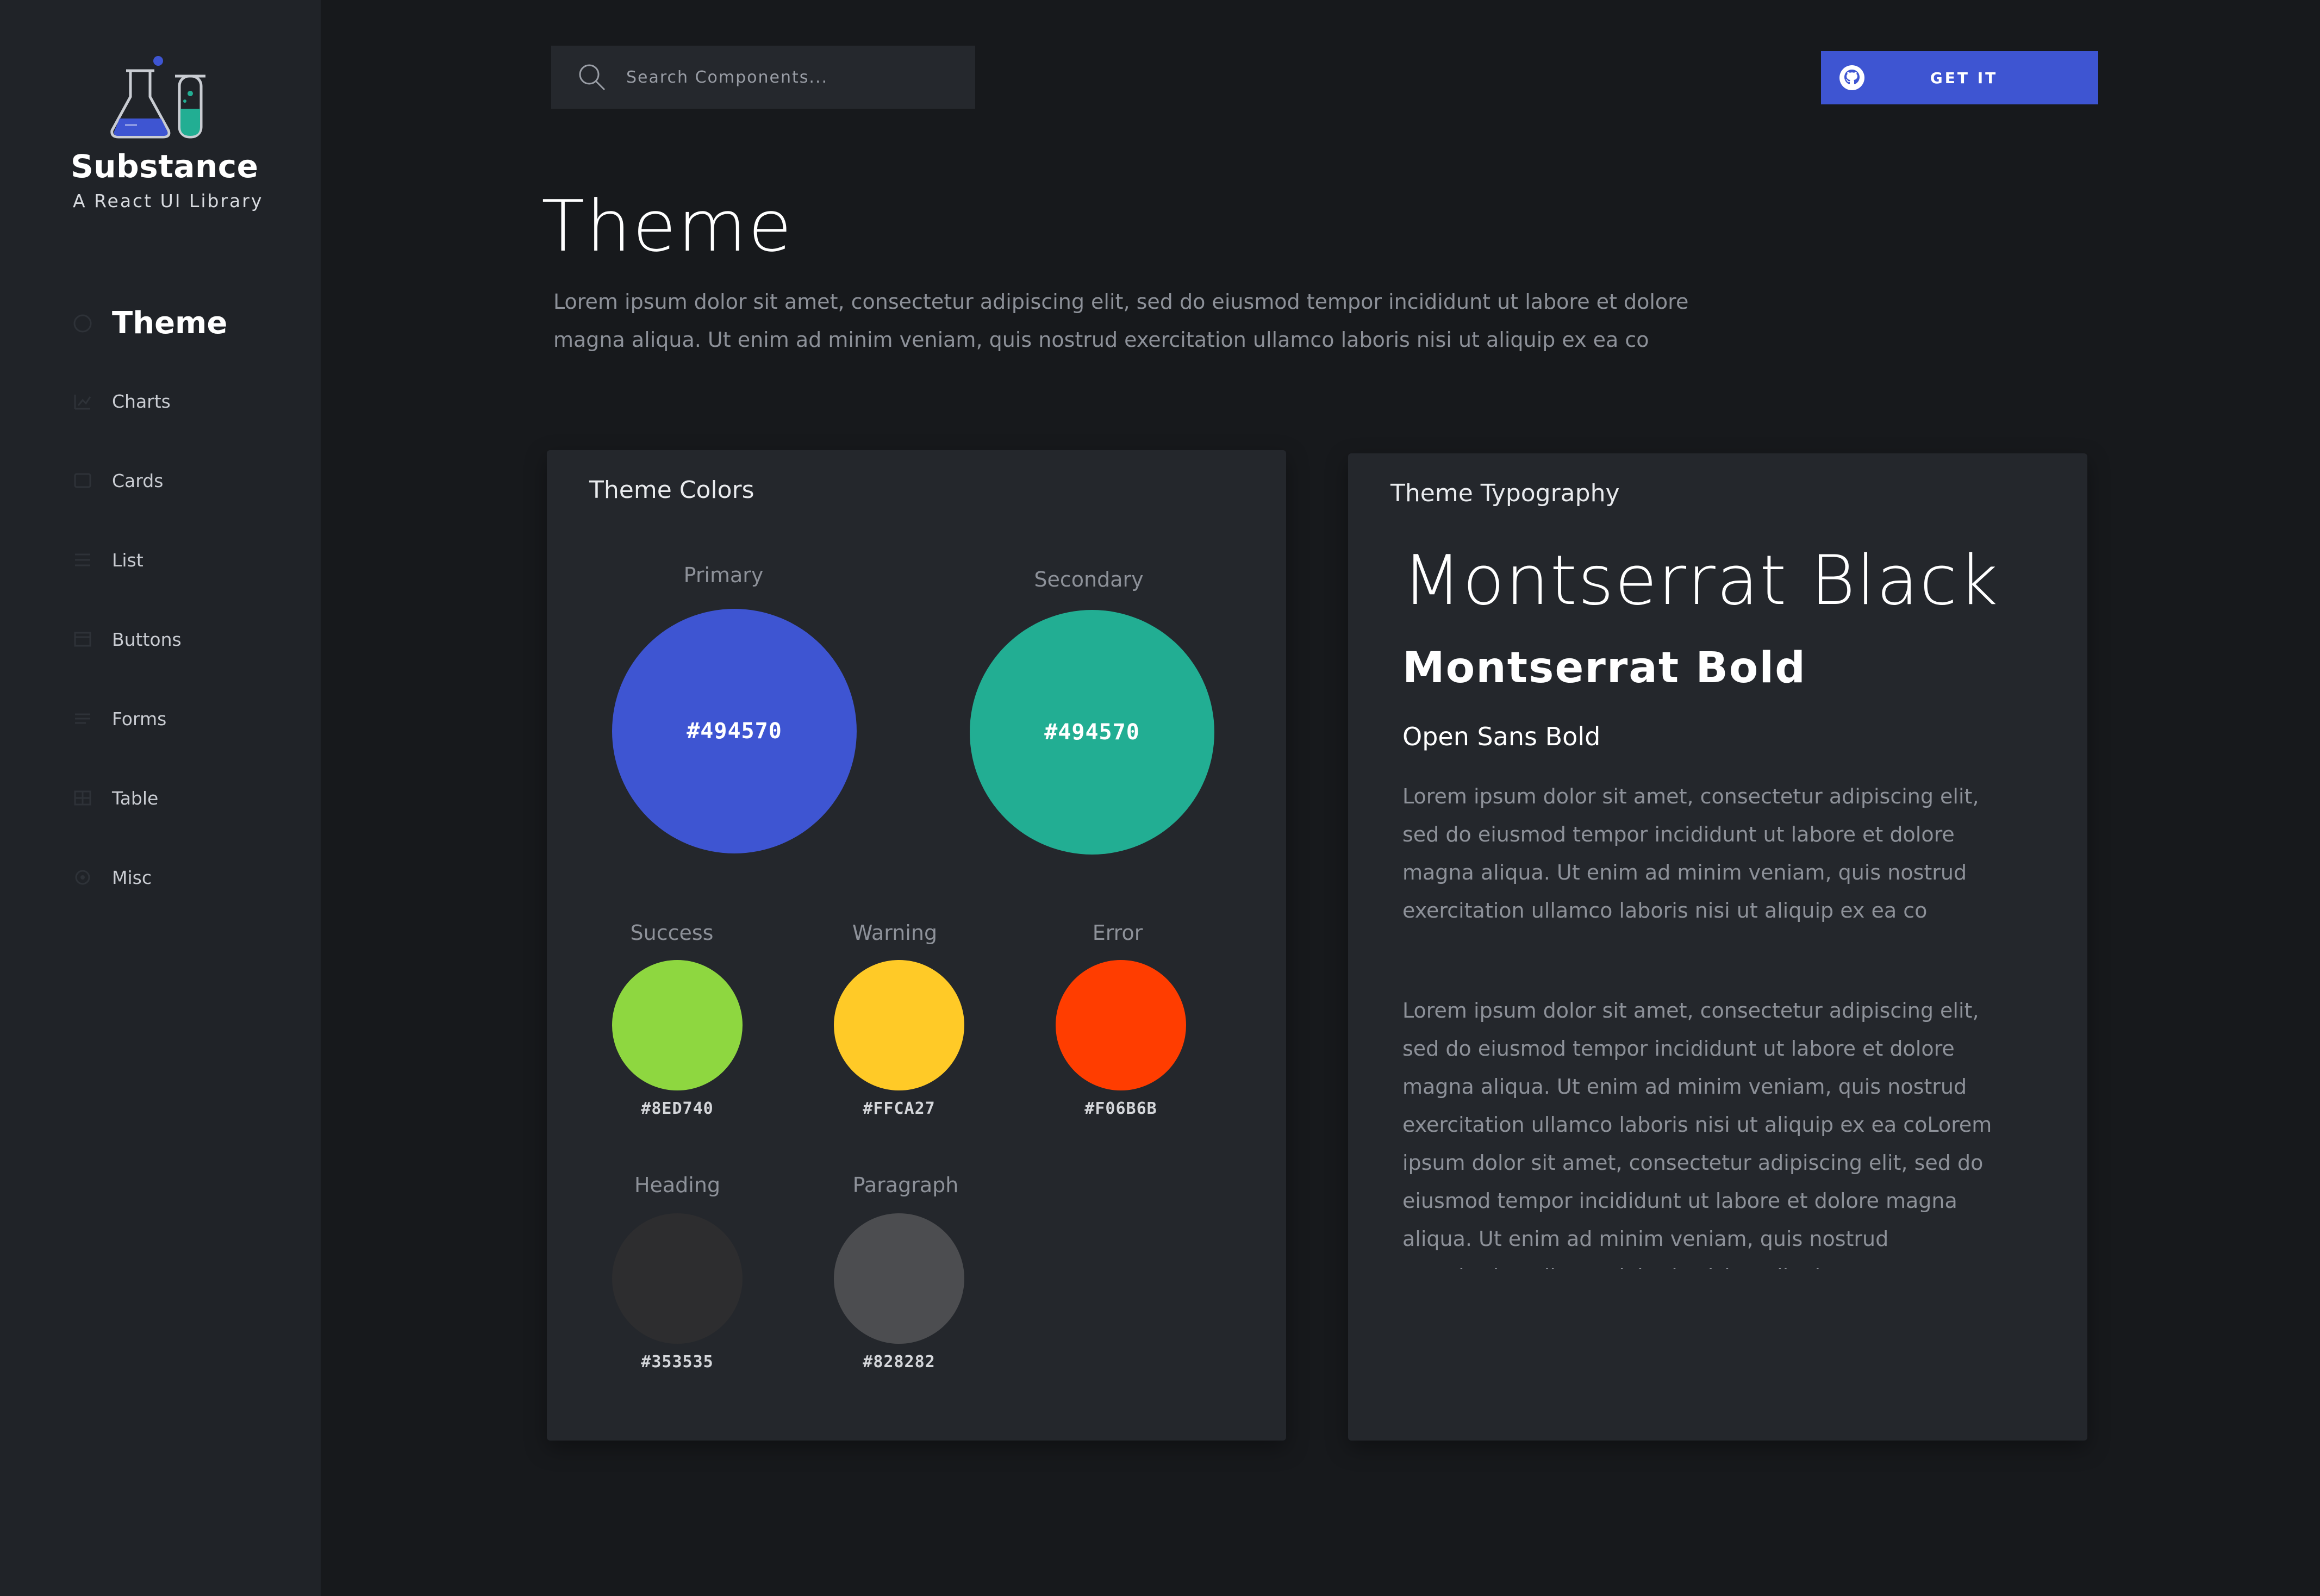 The width and height of the screenshot is (2320, 1596). I want to click on open-sans-bold-sample: Open Sans Bold, so click(1501, 736).